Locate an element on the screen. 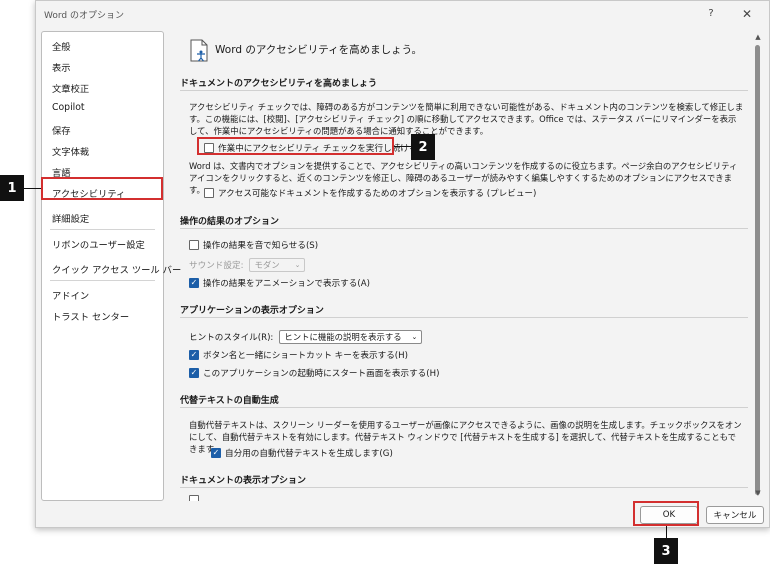  highlight-ok is located at coordinates (666, 513).